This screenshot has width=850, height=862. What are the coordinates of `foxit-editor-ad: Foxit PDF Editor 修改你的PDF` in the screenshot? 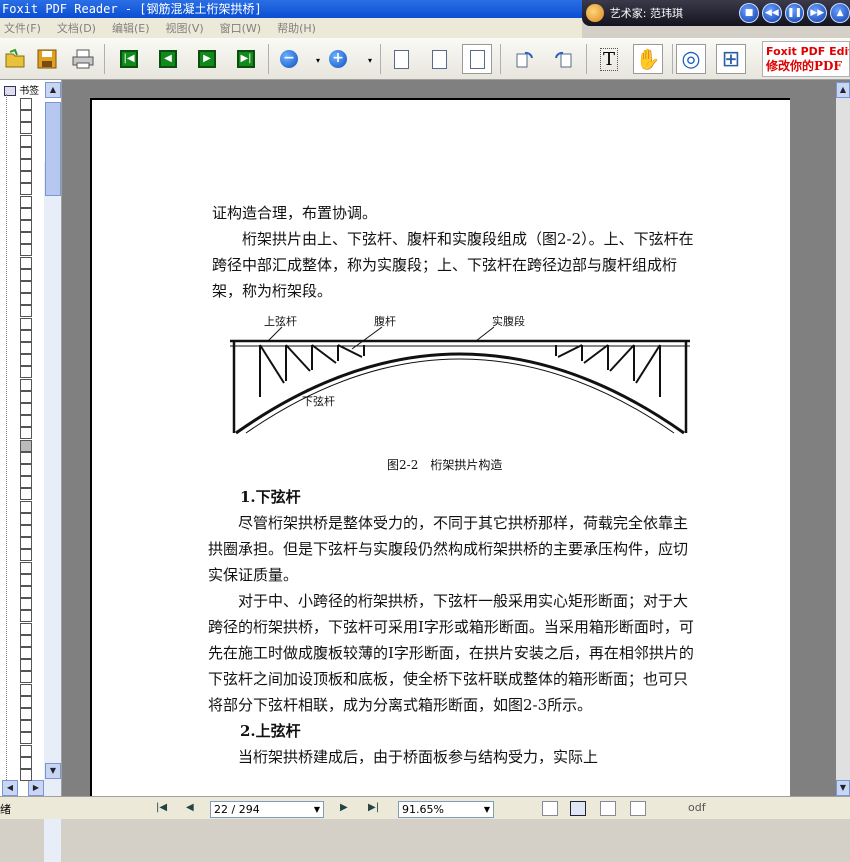 It's located at (806, 59).